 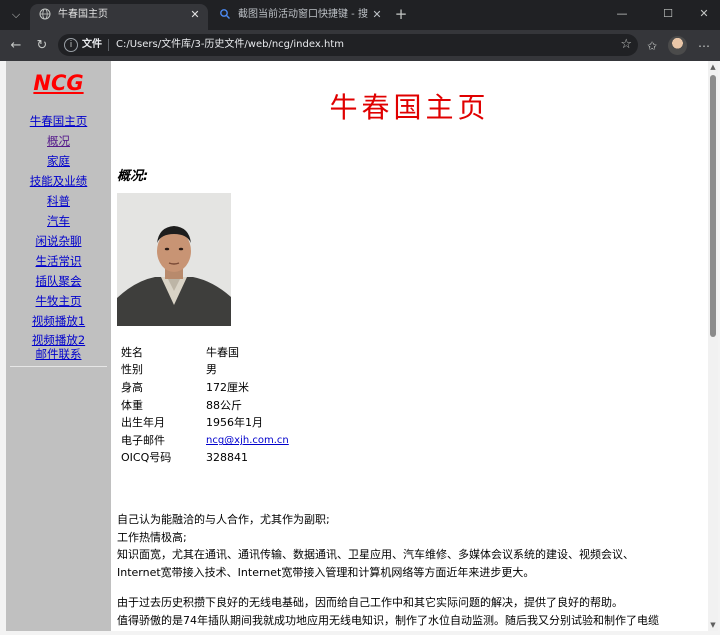 I want to click on more-icon: ⋯, so click(x=704, y=46).